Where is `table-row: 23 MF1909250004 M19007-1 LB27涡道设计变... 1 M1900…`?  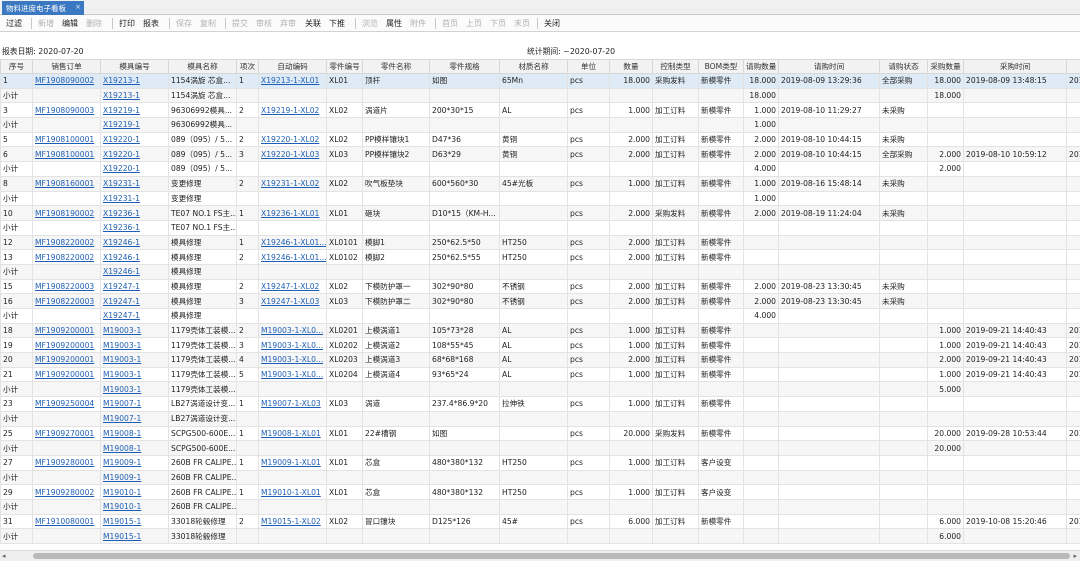
table-row: 23 MF1909250004 M19007-1 LB27涡道设计变... 1 M1900… is located at coordinates (540, 404).